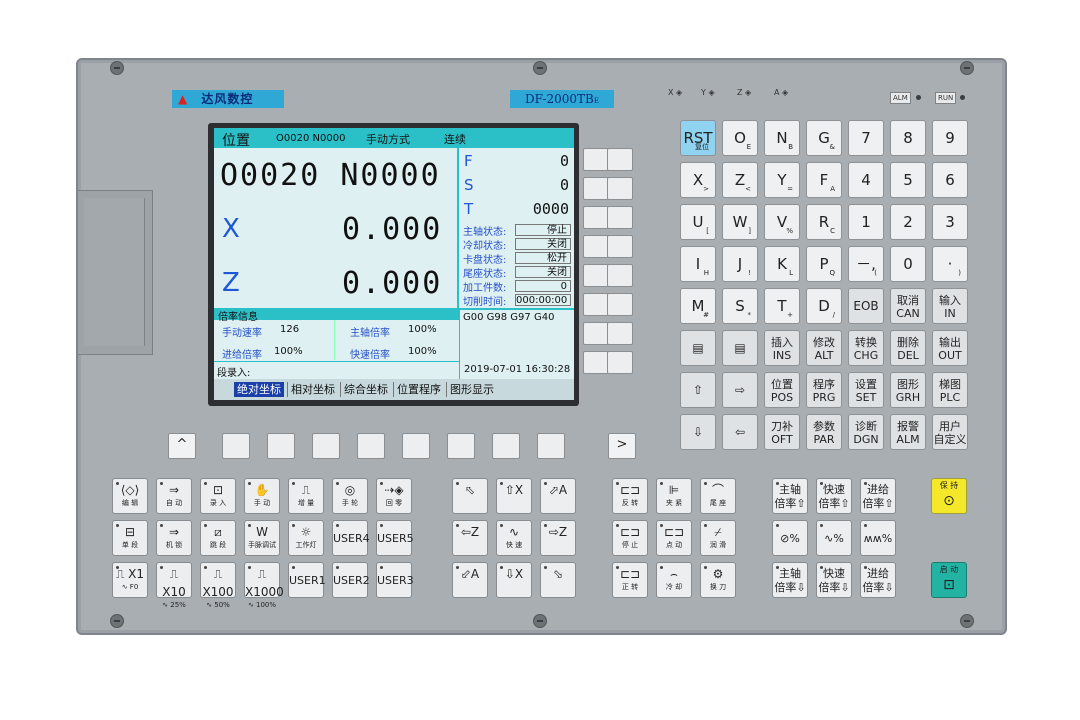 The width and height of the screenshot is (1080, 720). Describe the element at coordinates (259, 389) in the screenshot. I see `tab-0: 绝对坐标` at that location.